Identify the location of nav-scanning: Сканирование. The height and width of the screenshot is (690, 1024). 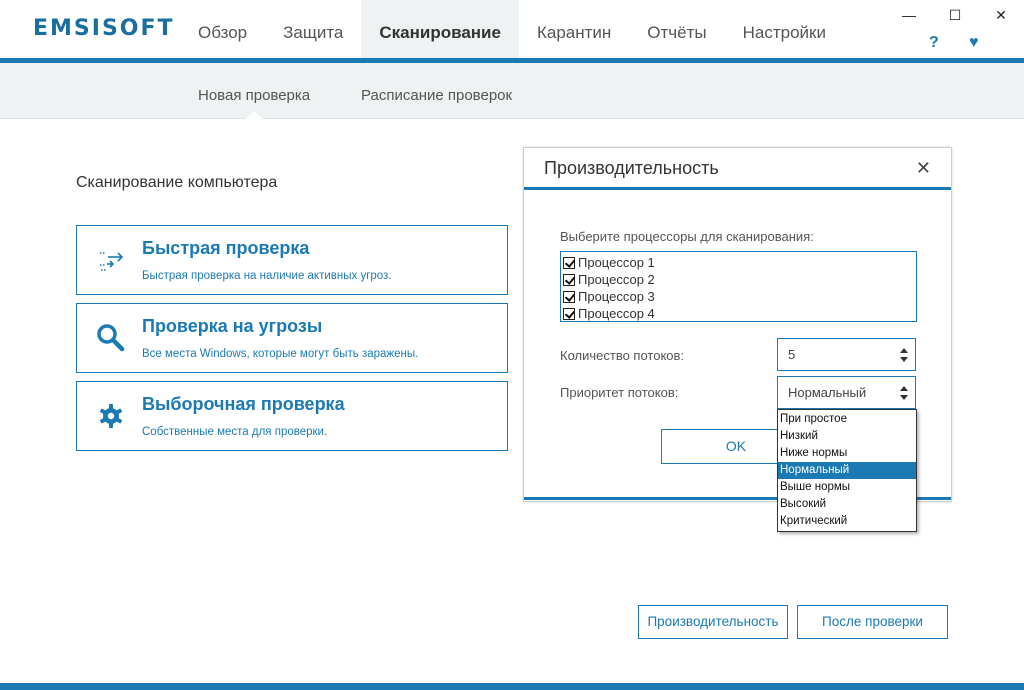
(440, 31).